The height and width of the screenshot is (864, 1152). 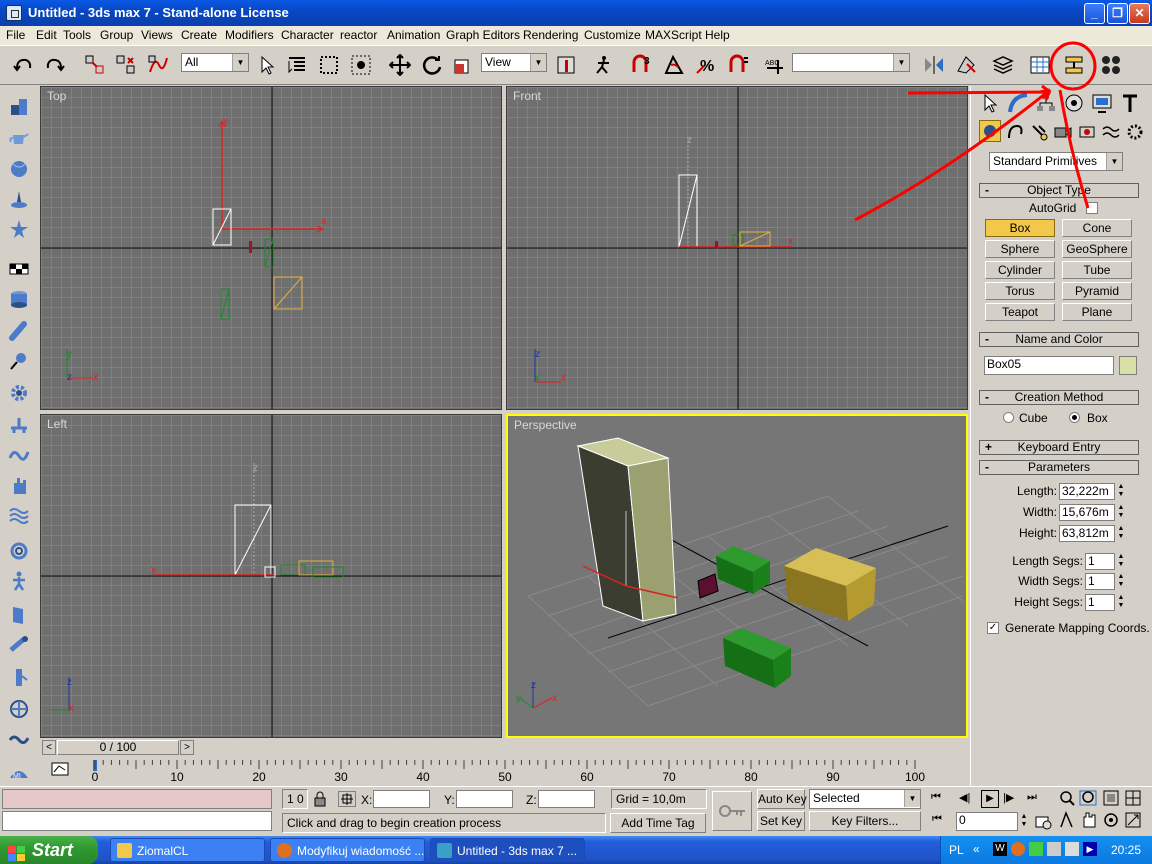 What do you see at coordinates (1139, 13) in the screenshot?
I see `close-button: ✕` at bounding box center [1139, 13].